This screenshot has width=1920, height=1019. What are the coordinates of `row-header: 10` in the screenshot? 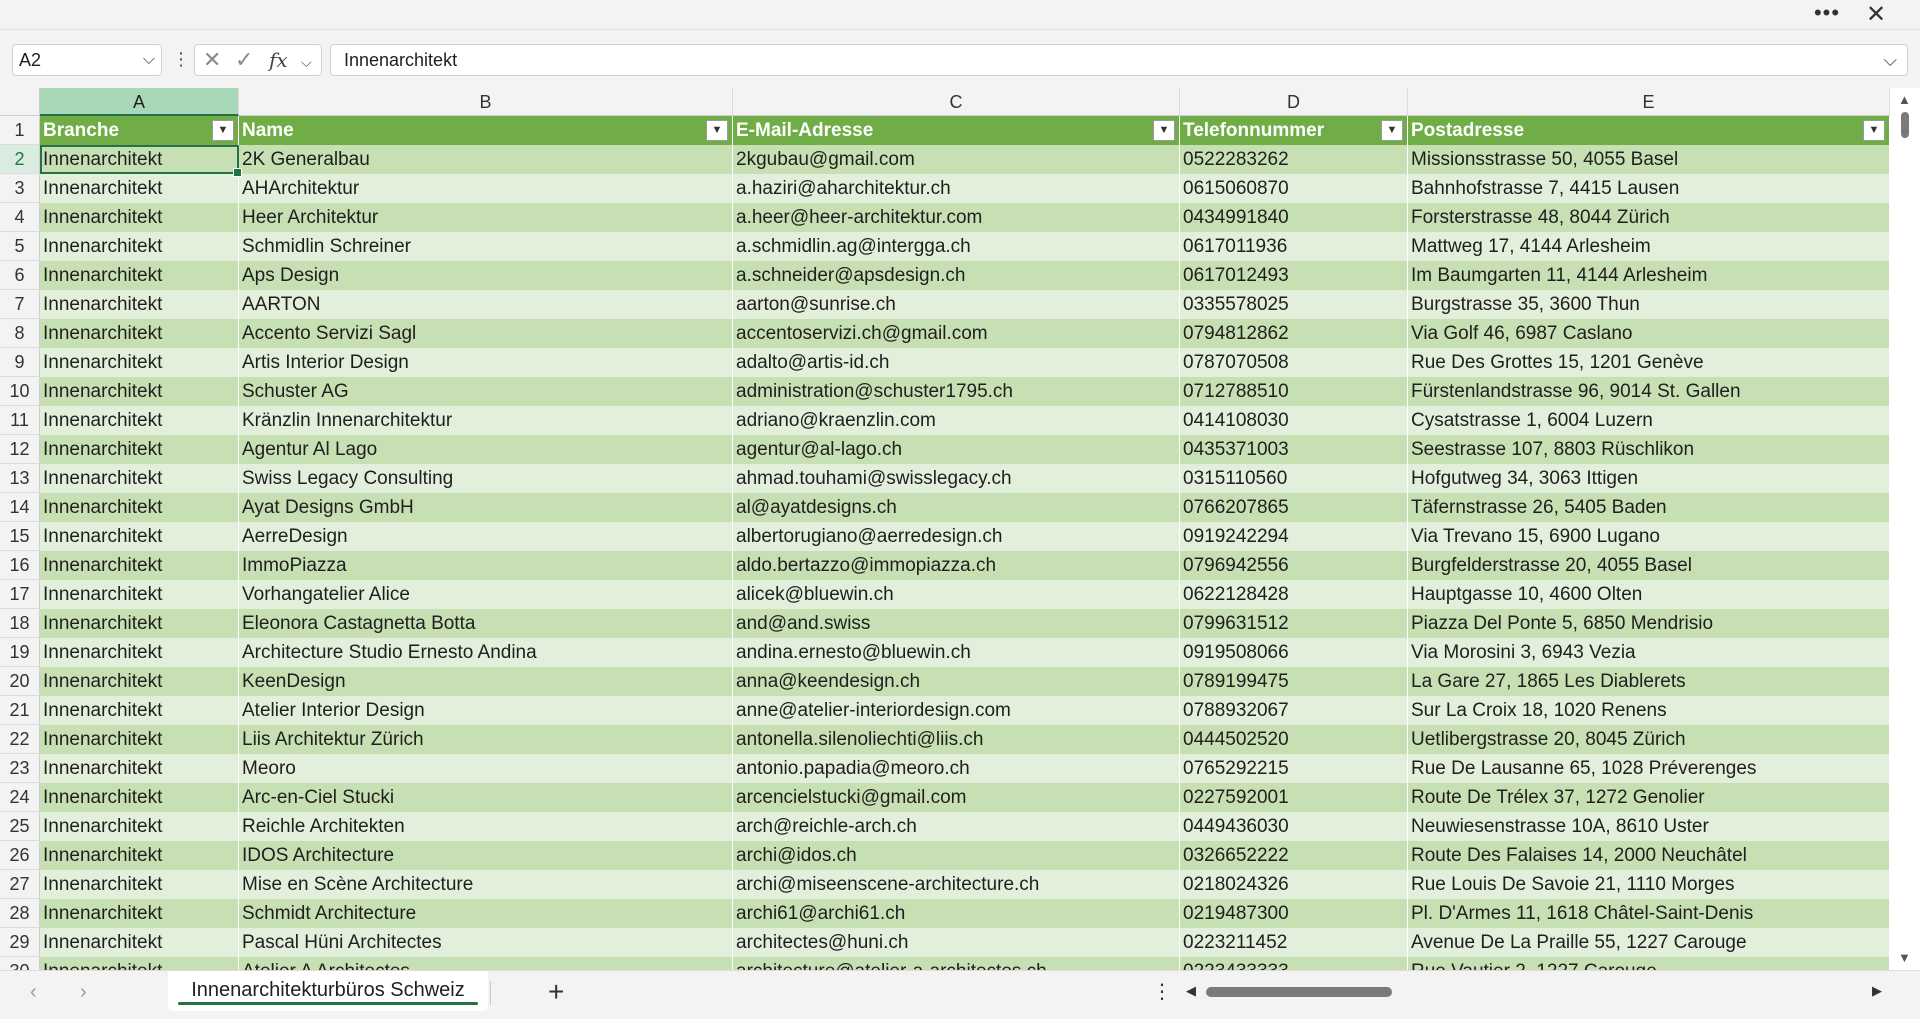 It's located at (20, 391).